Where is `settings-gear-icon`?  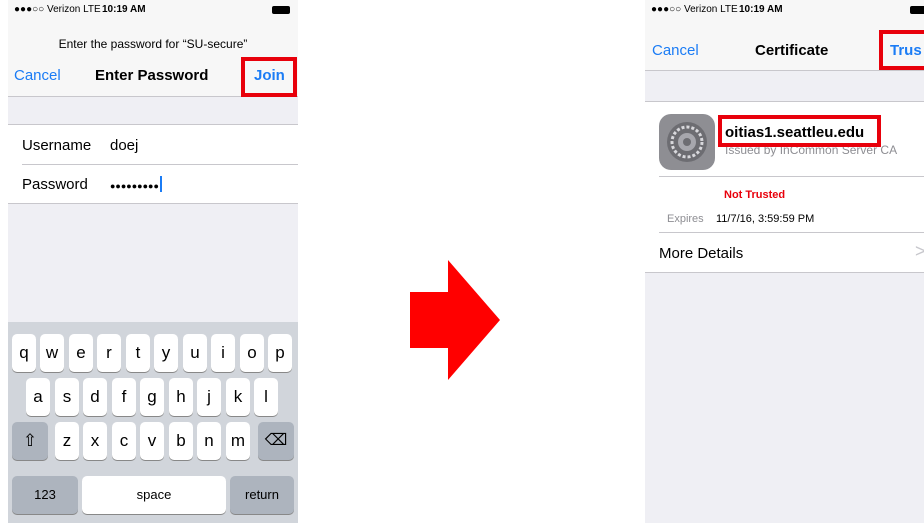 settings-gear-icon is located at coordinates (687, 142).